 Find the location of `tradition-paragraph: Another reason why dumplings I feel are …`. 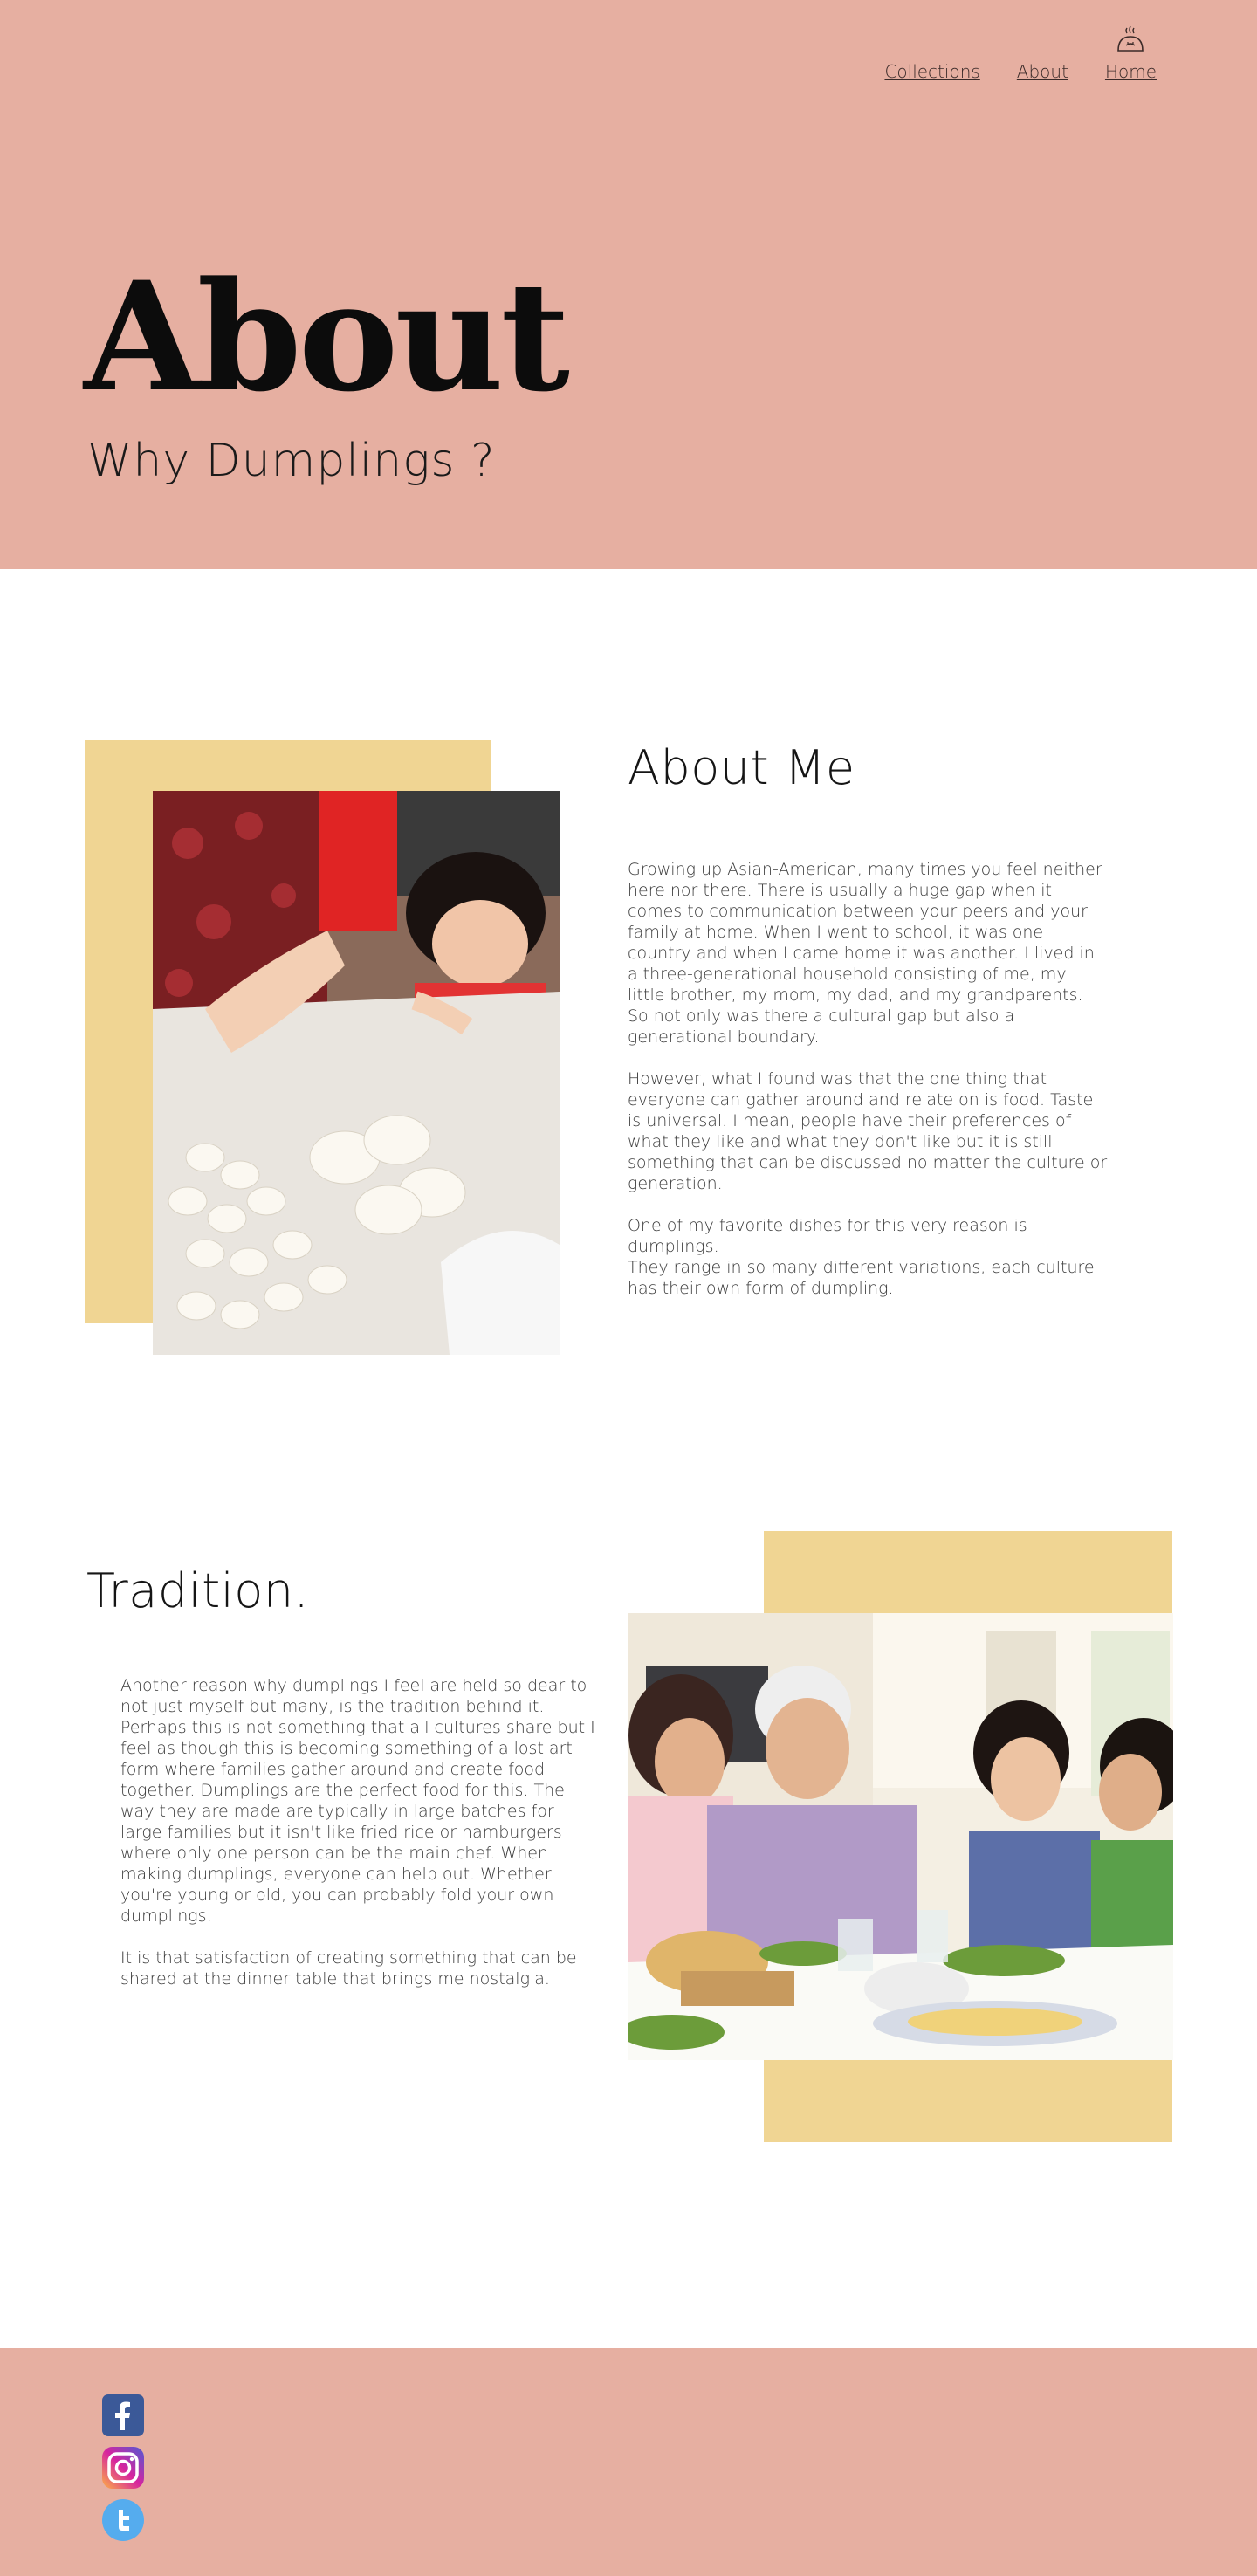

tradition-paragraph: Another reason why dumplings I feel are … is located at coordinates (357, 1801).